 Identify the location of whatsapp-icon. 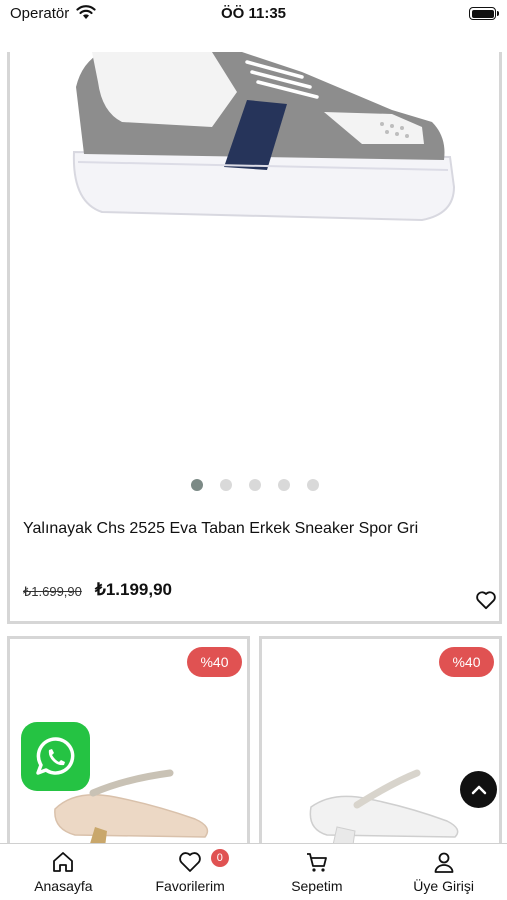
(54, 755).